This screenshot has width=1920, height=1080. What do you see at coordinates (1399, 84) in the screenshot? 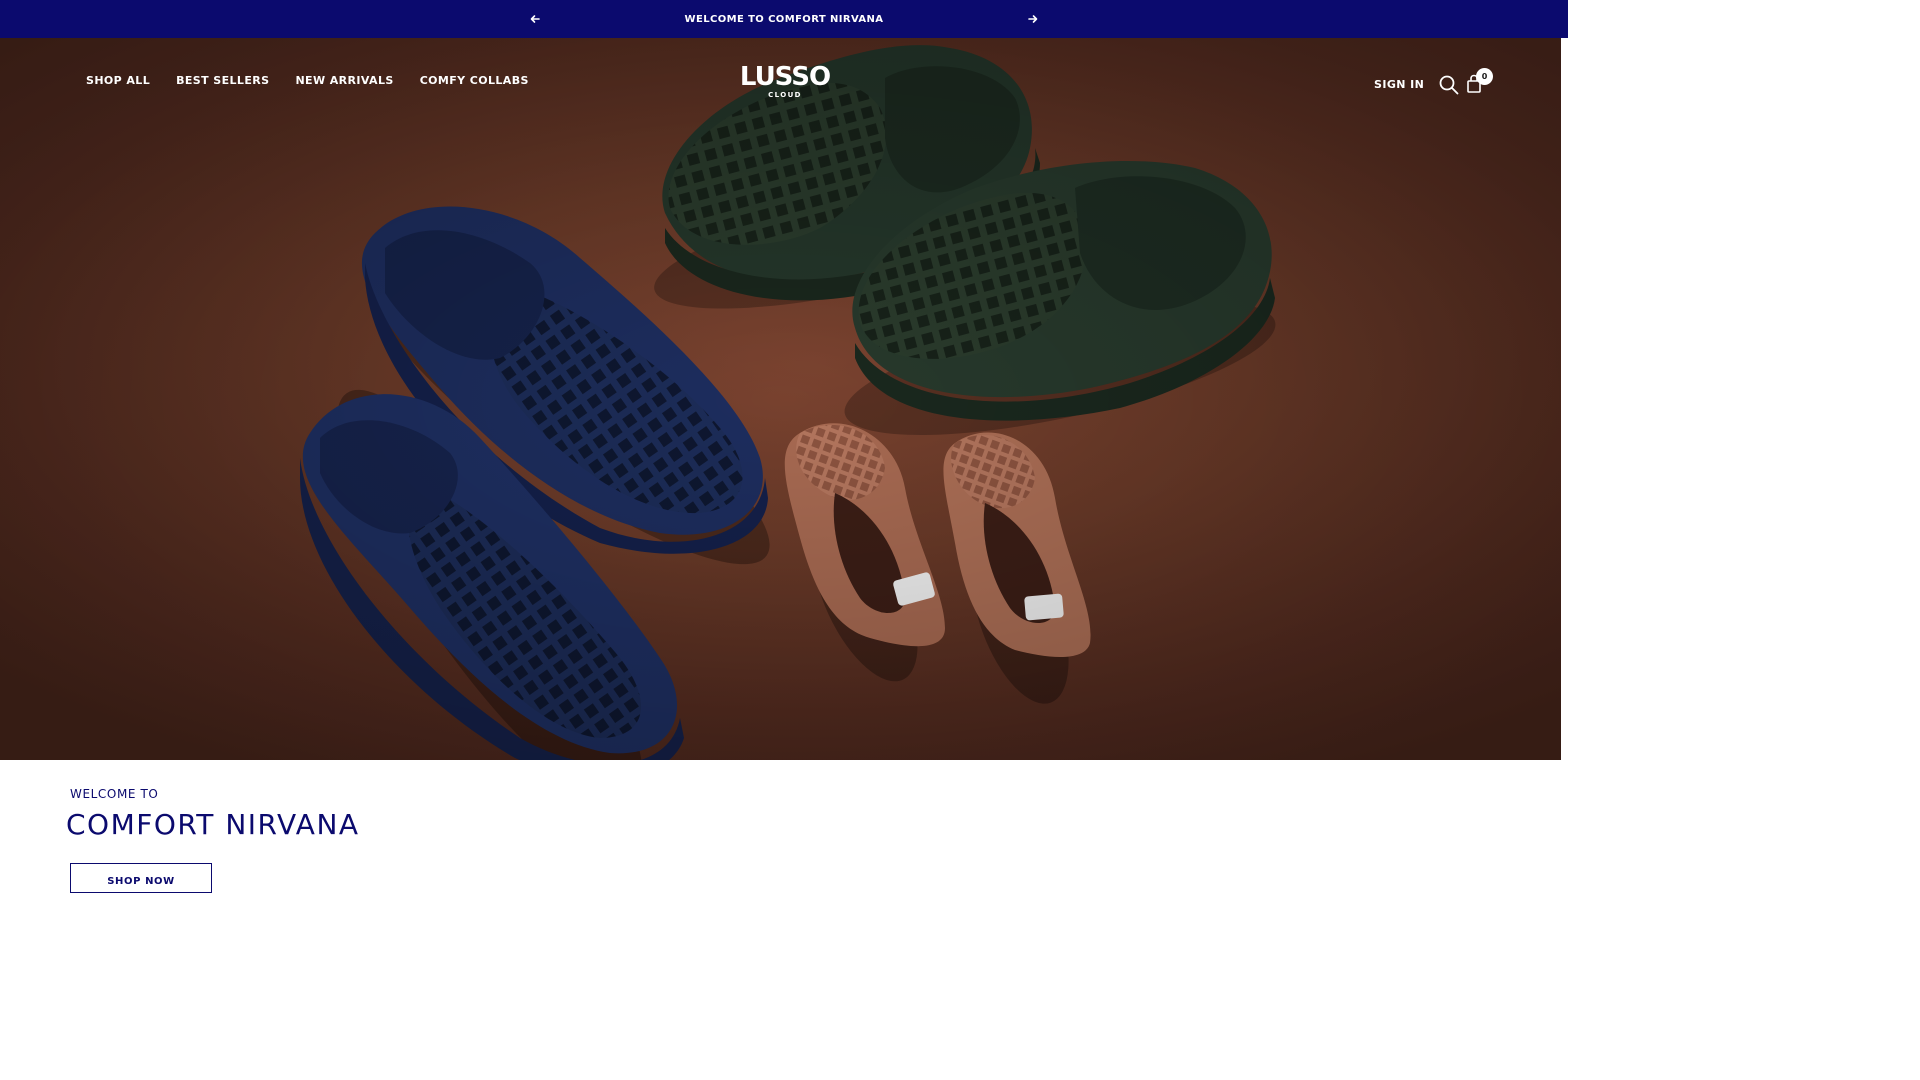
I see `sign-in-link: SIGN IN` at bounding box center [1399, 84].